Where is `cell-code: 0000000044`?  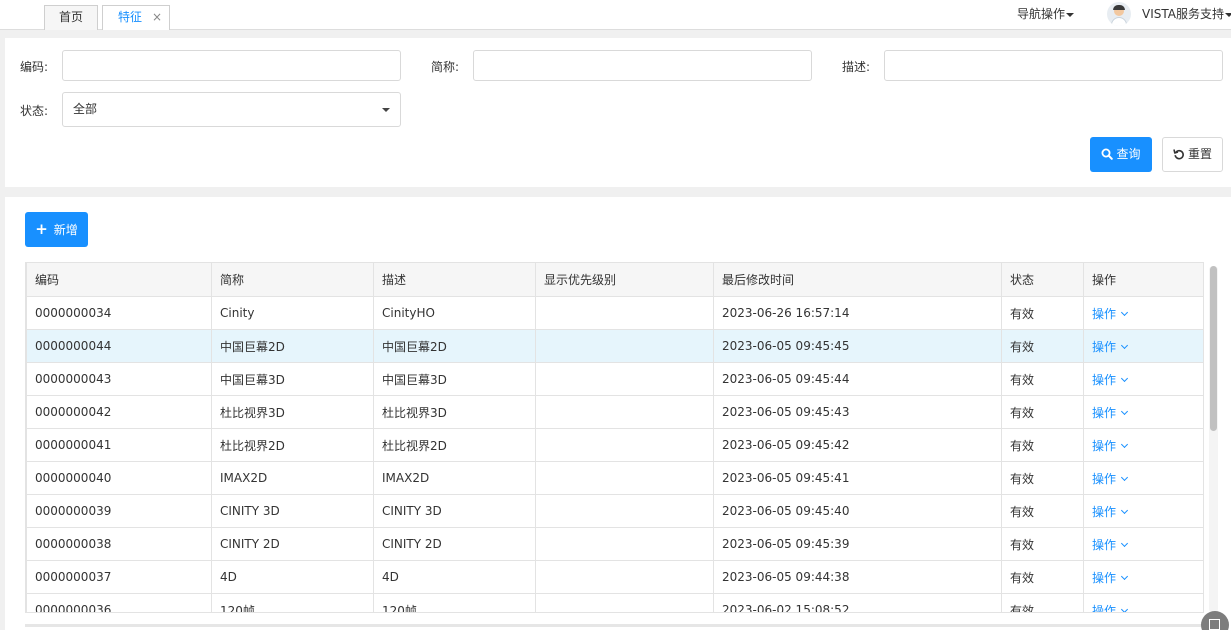 cell-code: 0000000044 is located at coordinates (119, 346).